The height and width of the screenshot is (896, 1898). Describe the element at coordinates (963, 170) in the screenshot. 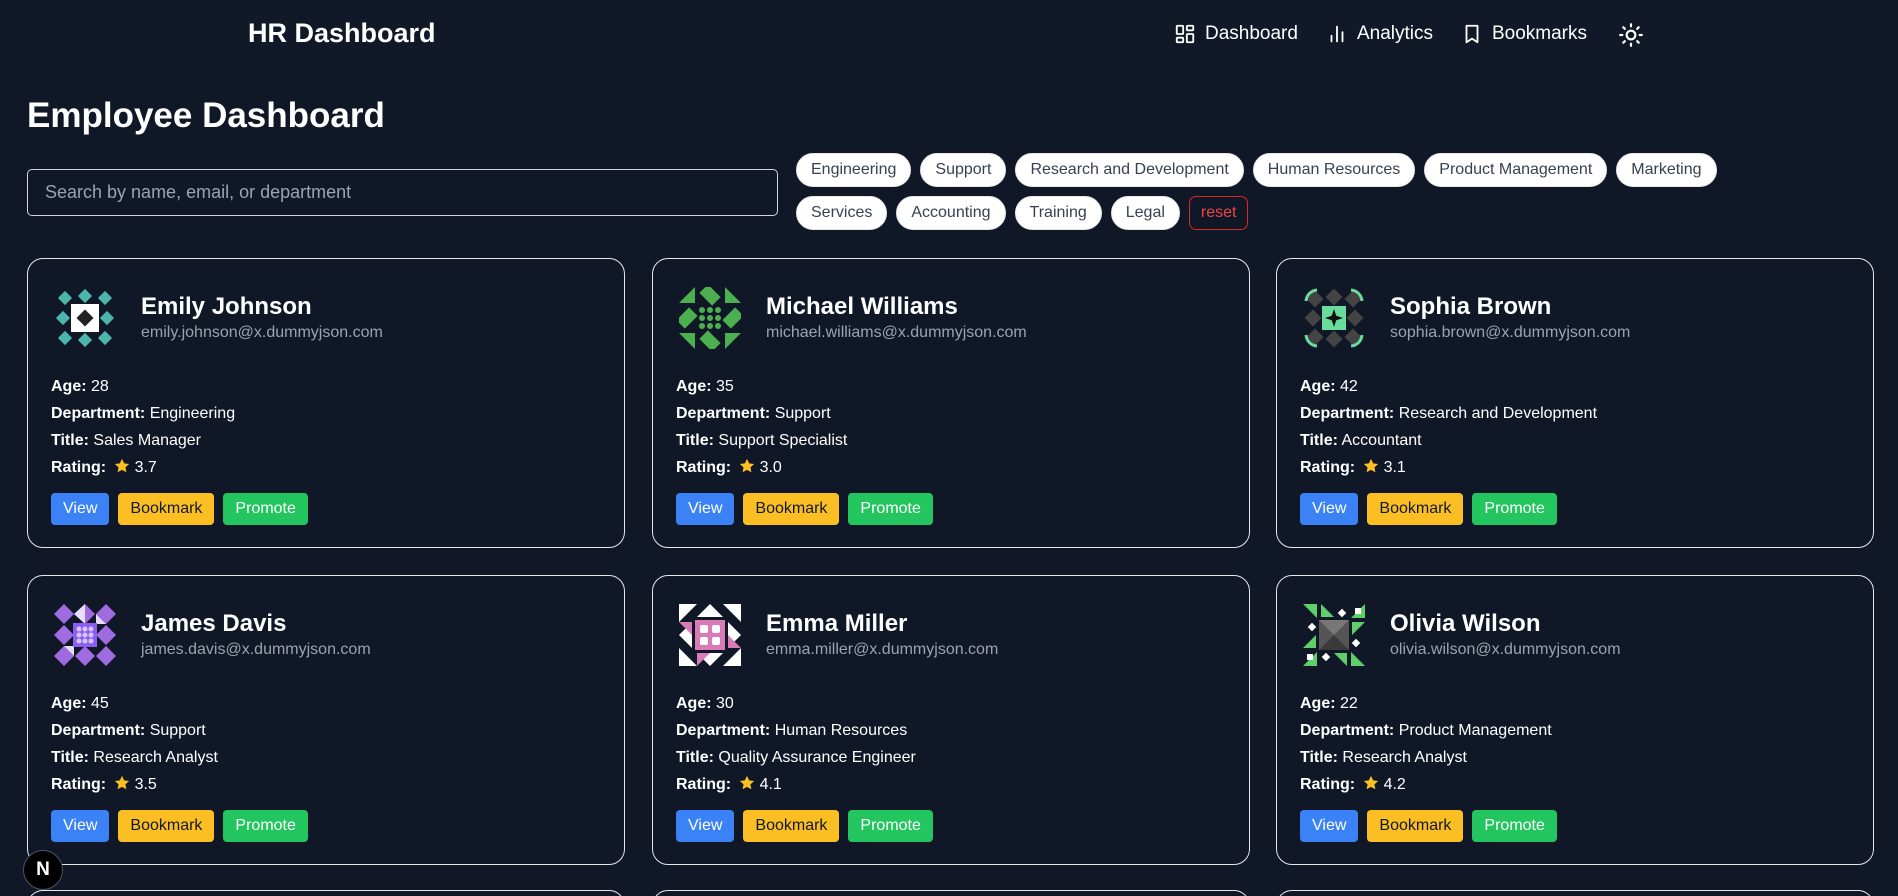

I see `filter-chip-support: Support` at that location.